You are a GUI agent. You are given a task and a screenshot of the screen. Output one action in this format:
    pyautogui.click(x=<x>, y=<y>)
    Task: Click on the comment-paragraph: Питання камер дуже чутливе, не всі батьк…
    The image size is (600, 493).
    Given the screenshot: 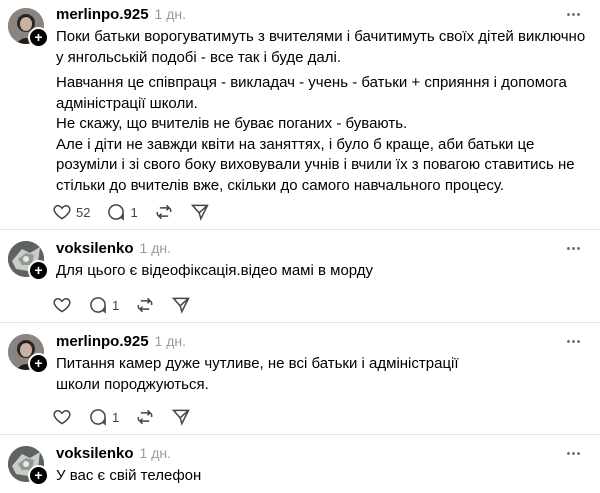 What is the action you would take?
    pyautogui.click(x=257, y=374)
    